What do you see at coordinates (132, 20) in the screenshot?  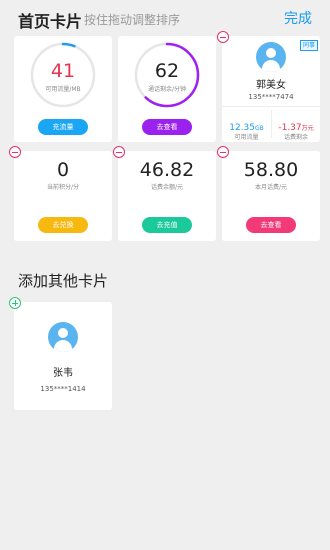 I see `drag-hint: 按住拖动调整排序` at bounding box center [132, 20].